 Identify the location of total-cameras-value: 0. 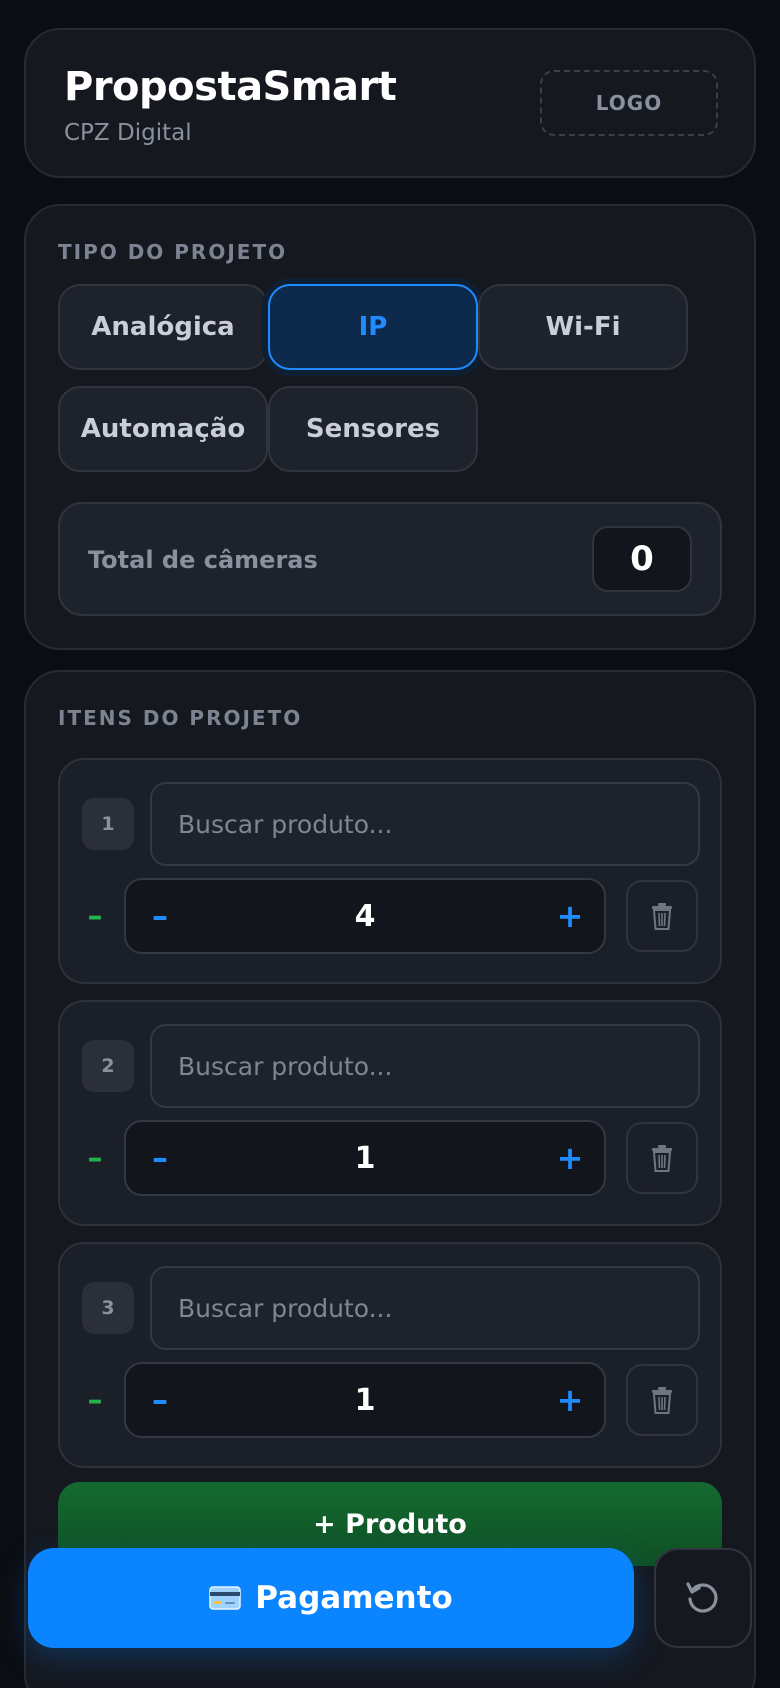
(642, 559).